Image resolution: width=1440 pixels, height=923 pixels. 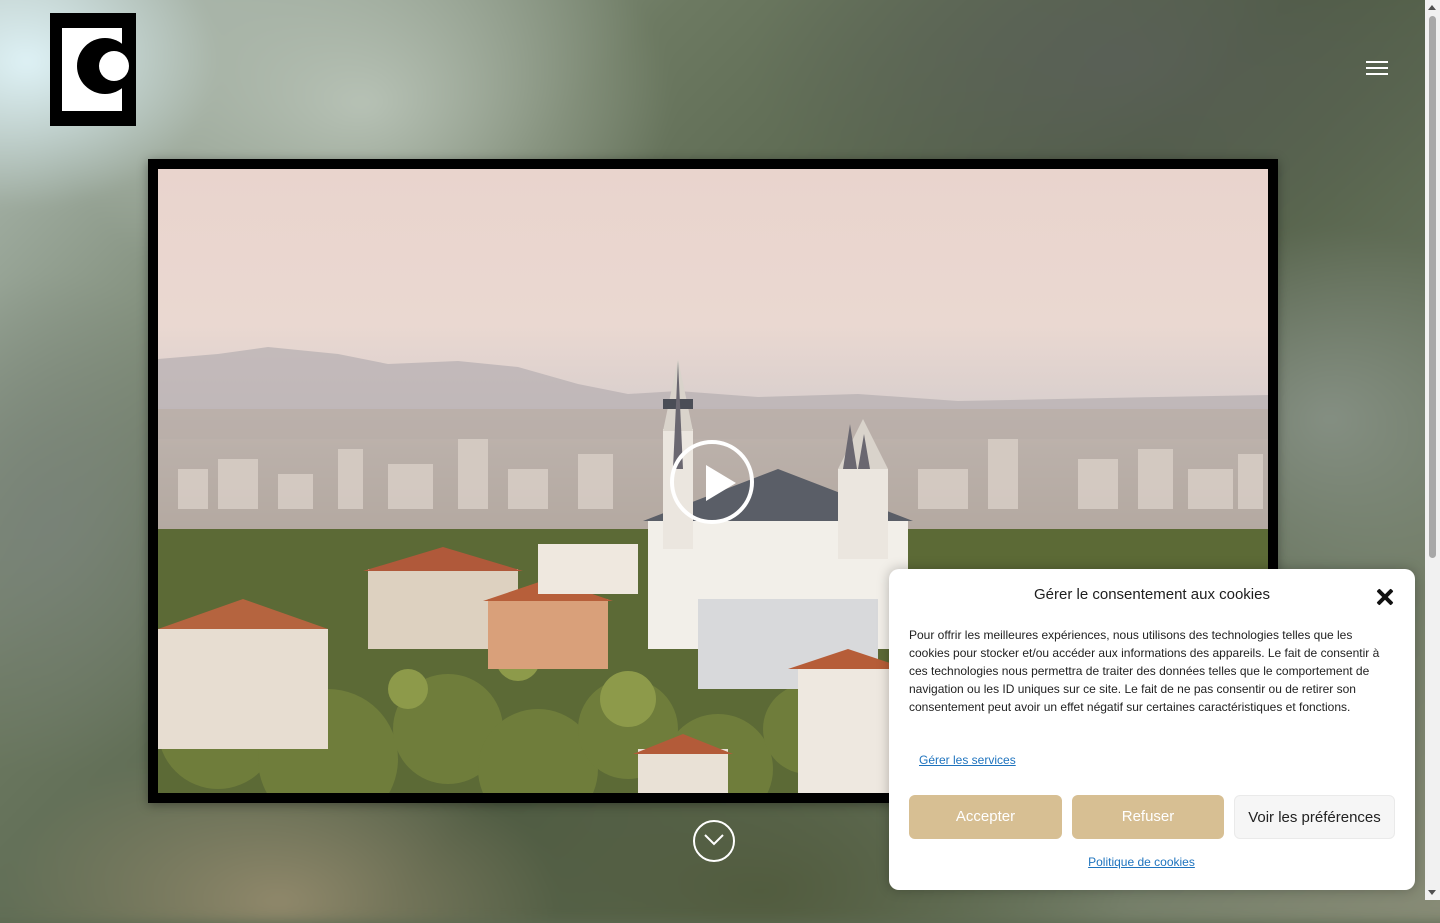 I want to click on scrollbar-thumb, so click(x=1432, y=287).